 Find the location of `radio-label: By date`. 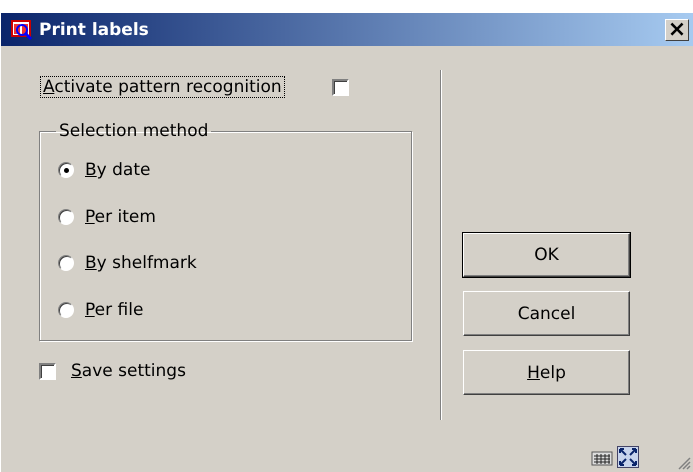

radio-label: By date is located at coordinates (117, 170).